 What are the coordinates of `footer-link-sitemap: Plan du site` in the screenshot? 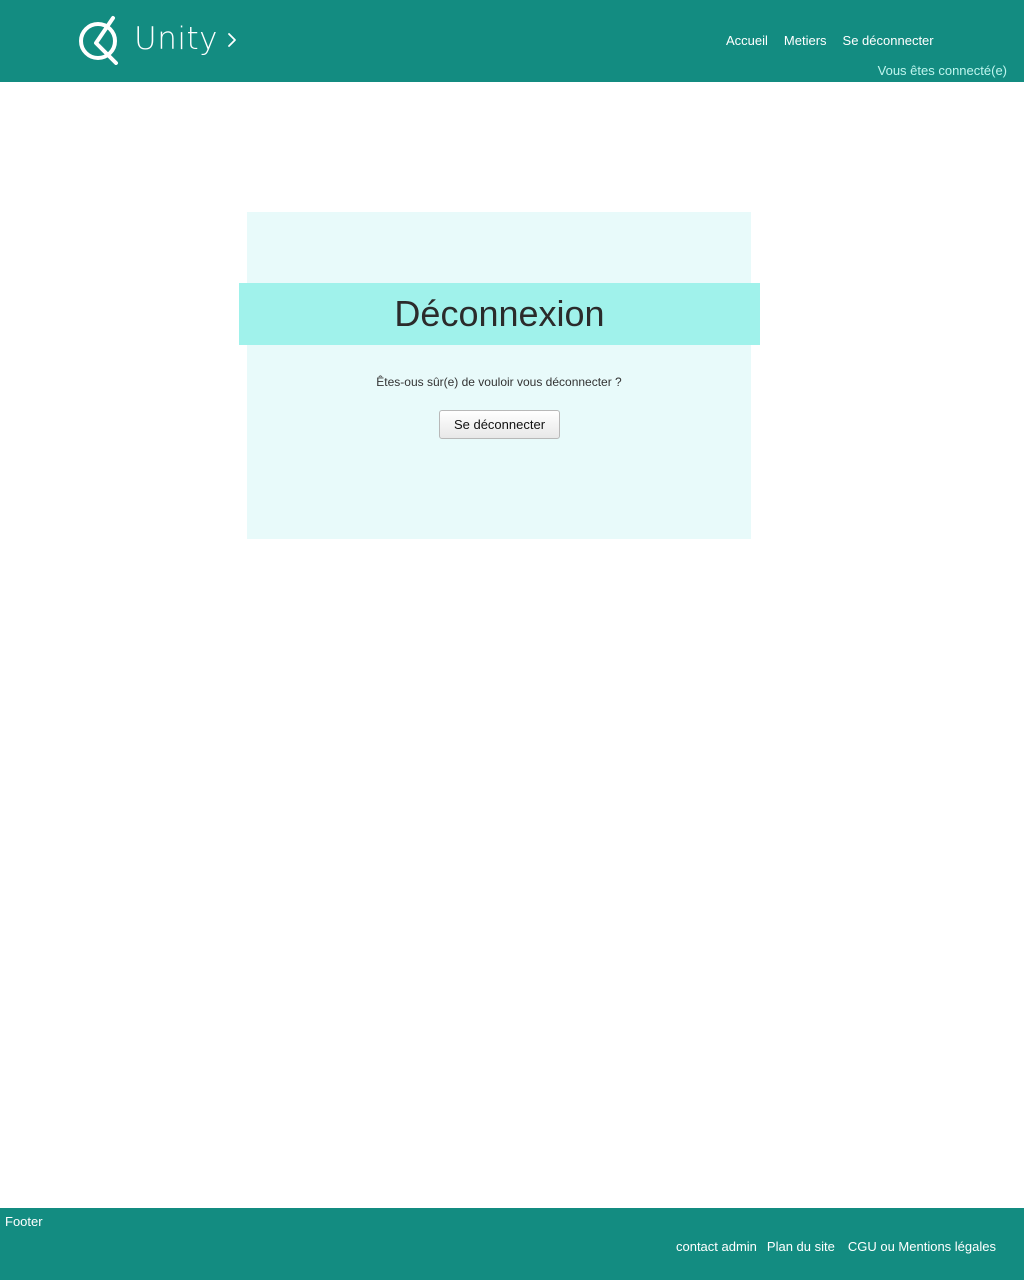 It's located at (801, 1246).